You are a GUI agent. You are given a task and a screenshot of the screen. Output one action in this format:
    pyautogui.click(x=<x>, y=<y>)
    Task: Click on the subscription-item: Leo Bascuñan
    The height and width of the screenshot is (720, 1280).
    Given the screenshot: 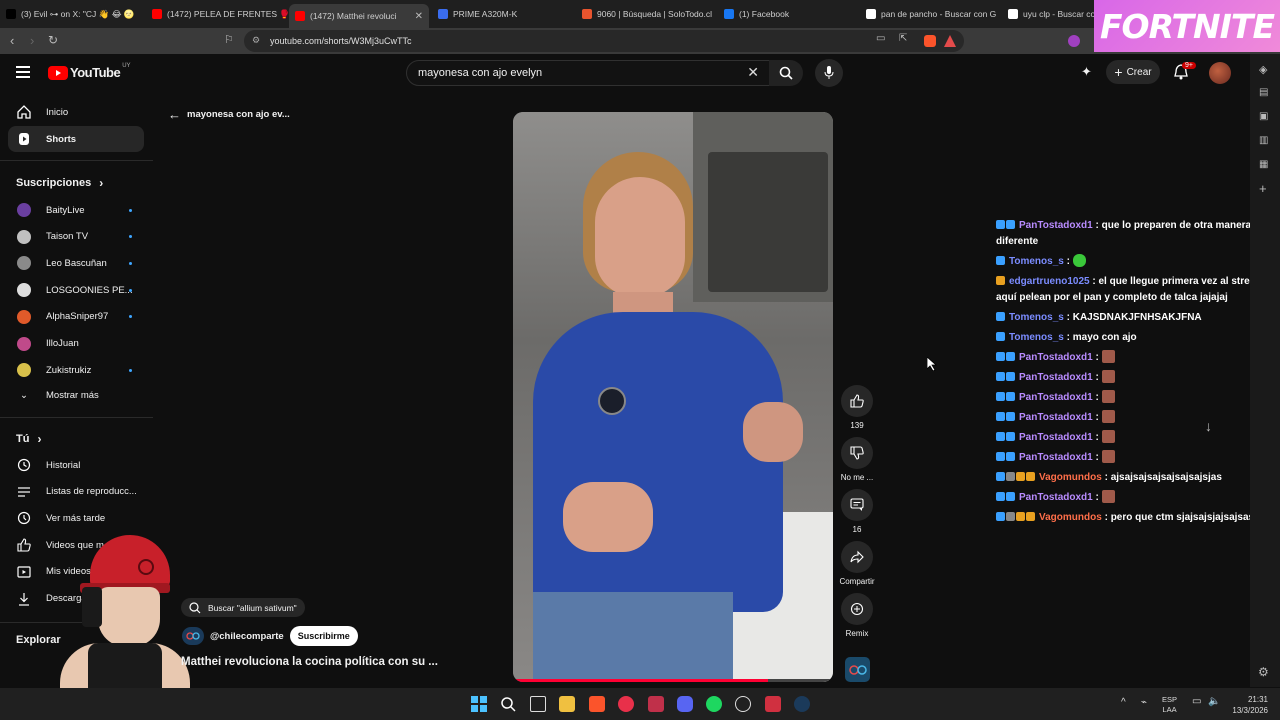 What is the action you would take?
    pyautogui.click(x=76, y=263)
    